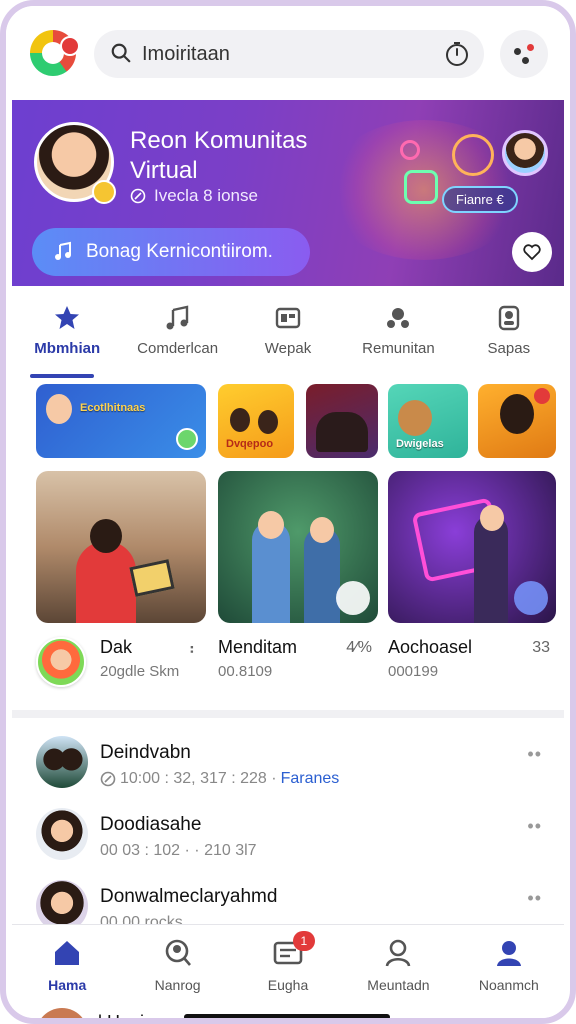 The width and height of the screenshot is (576, 1024). I want to click on tab-label: Sapas, so click(509, 348).